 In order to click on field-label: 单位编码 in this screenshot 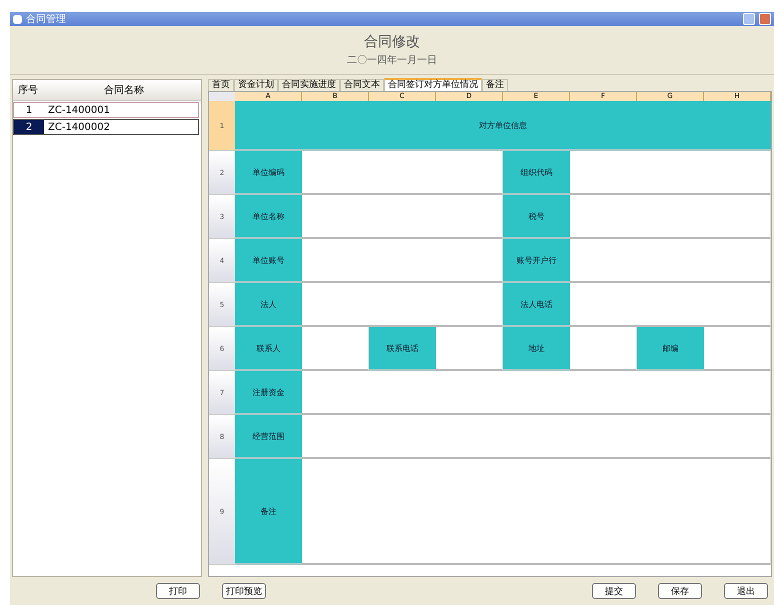, I will do `click(268, 173)`.